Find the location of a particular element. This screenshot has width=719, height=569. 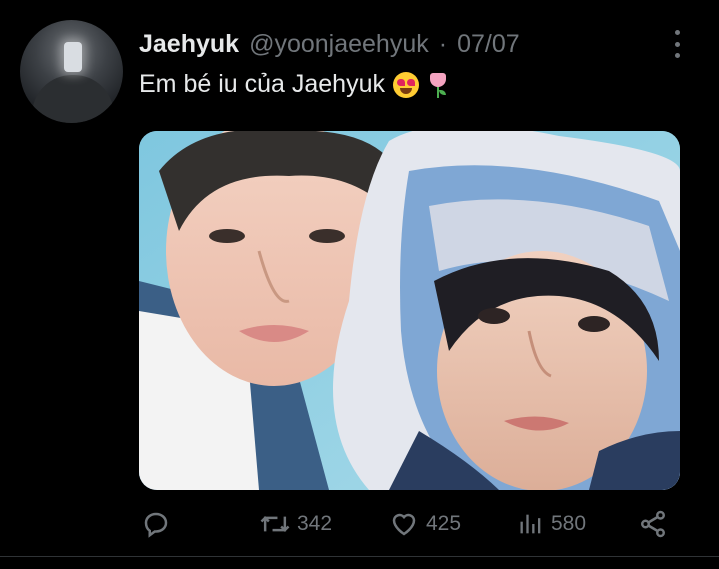

tweet-text: Em bé iu của Jaehyuk is located at coordinates (294, 84).